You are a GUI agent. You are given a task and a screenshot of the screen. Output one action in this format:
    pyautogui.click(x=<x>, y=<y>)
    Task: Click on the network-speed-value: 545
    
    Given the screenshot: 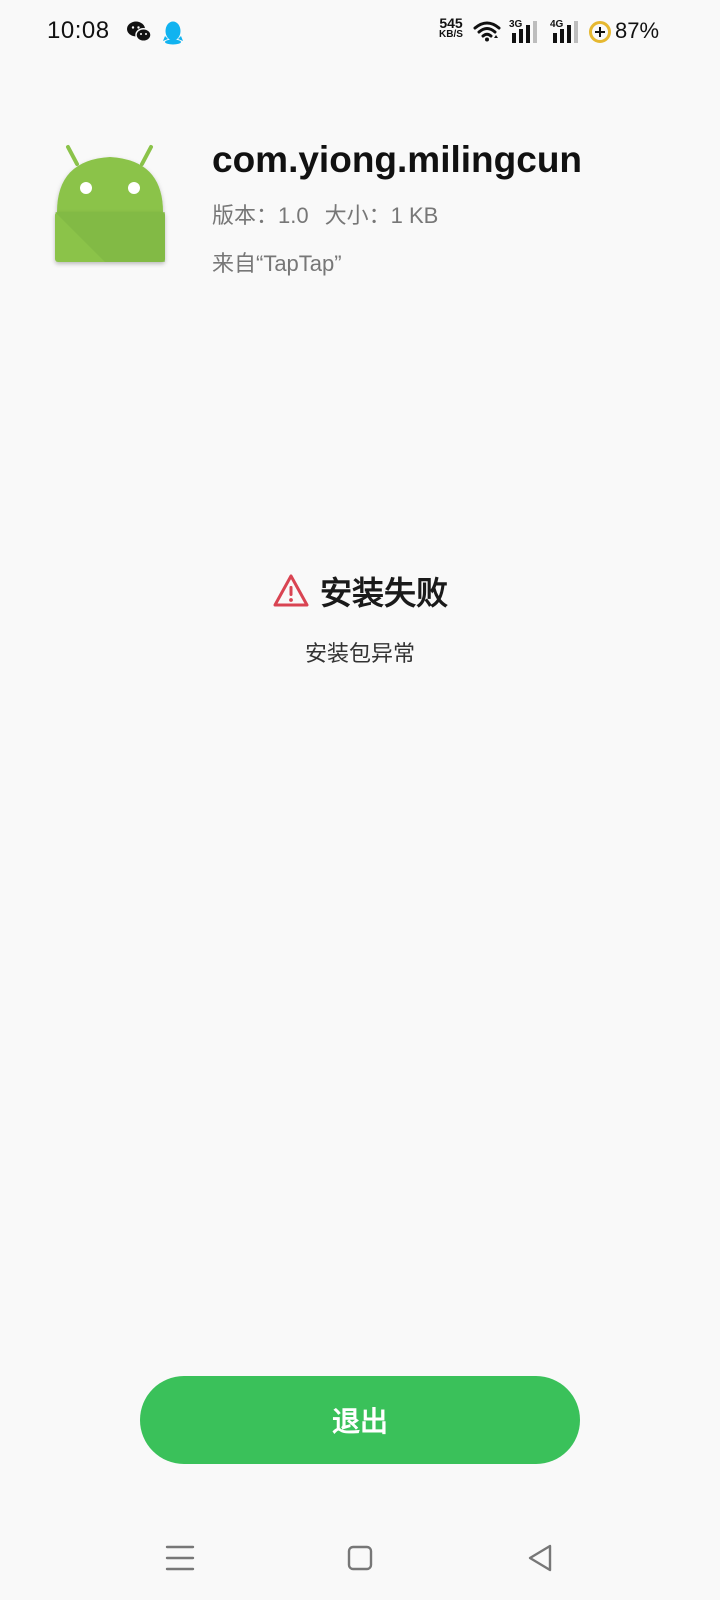 What is the action you would take?
    pyautogui.click(x=451, y=23)
    